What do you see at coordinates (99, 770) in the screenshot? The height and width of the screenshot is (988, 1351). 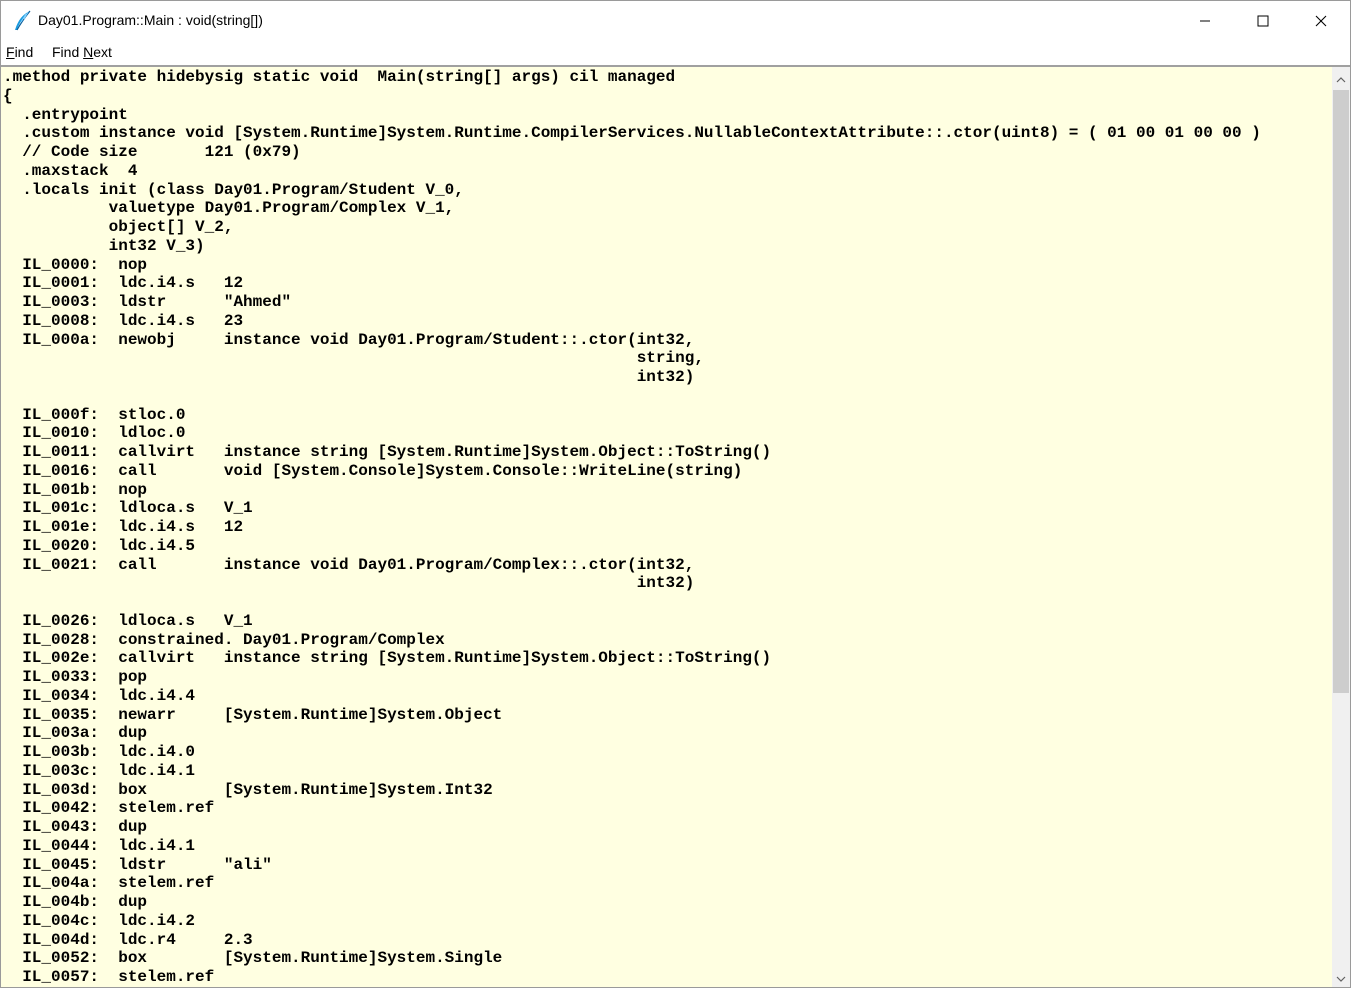 I see `code-line: IL_003c: ldc.i4.1` at bounding box center [99, 770].